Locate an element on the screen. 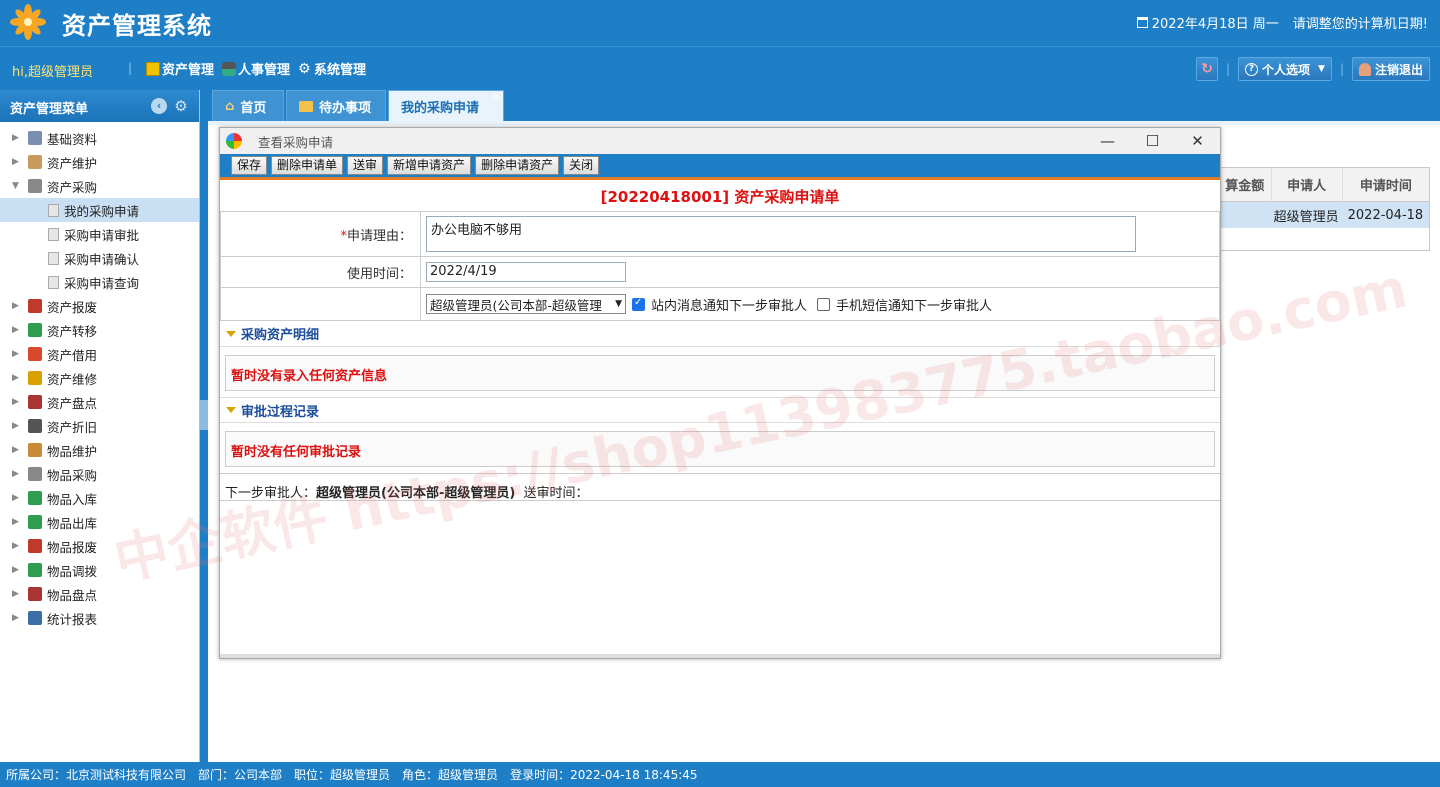 The image size is (1440, 787). close-button: 关闭 is located at coordinates (581, 165).